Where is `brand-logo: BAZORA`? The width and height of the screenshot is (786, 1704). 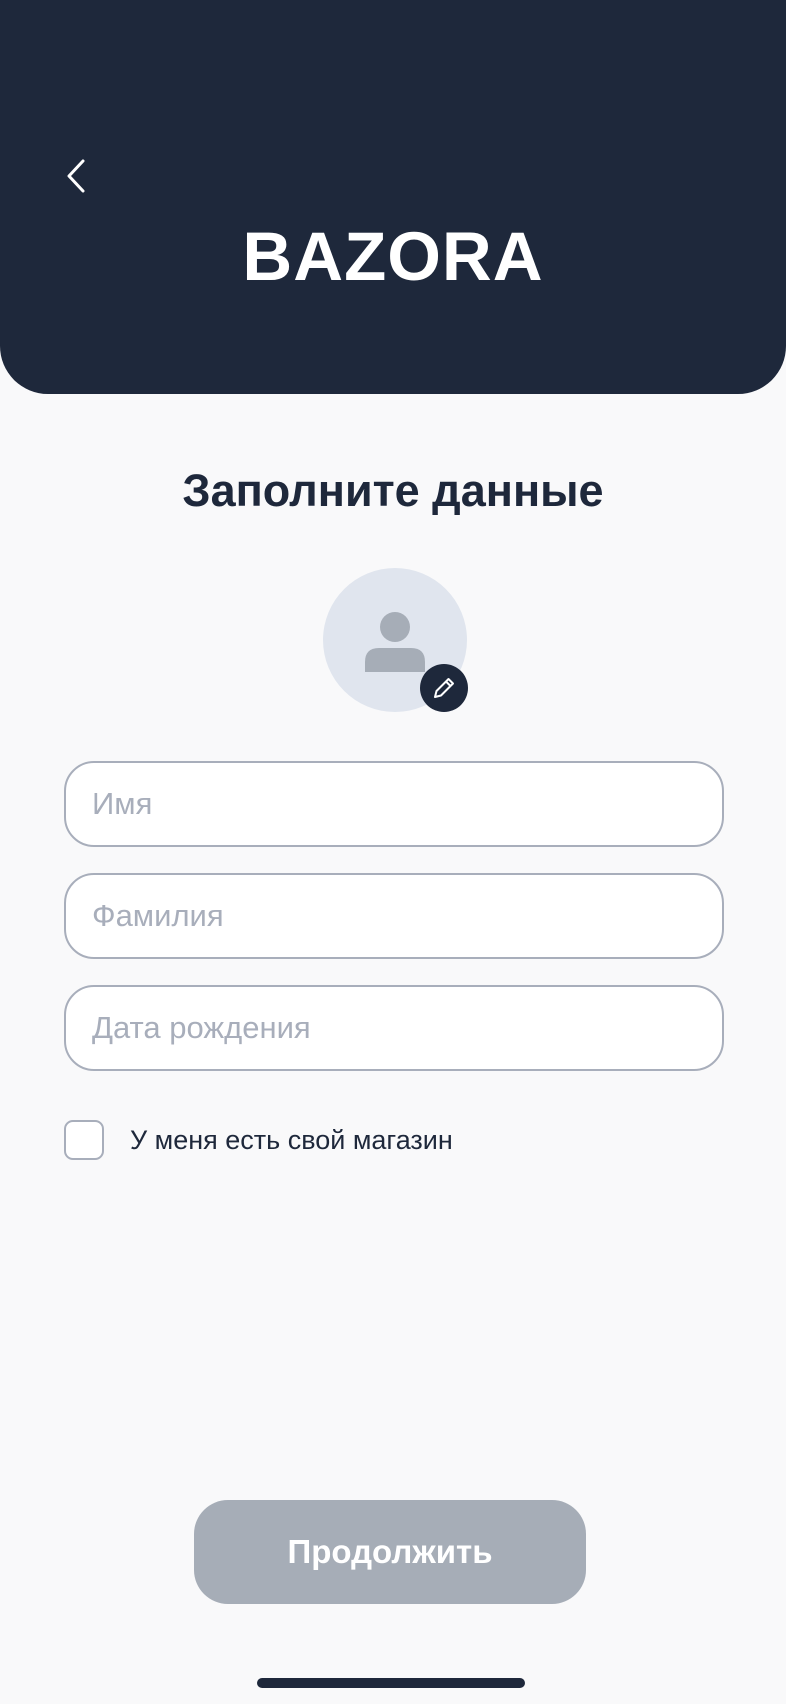
brand-logo: BAZORA is located at coordinates (393, 256).